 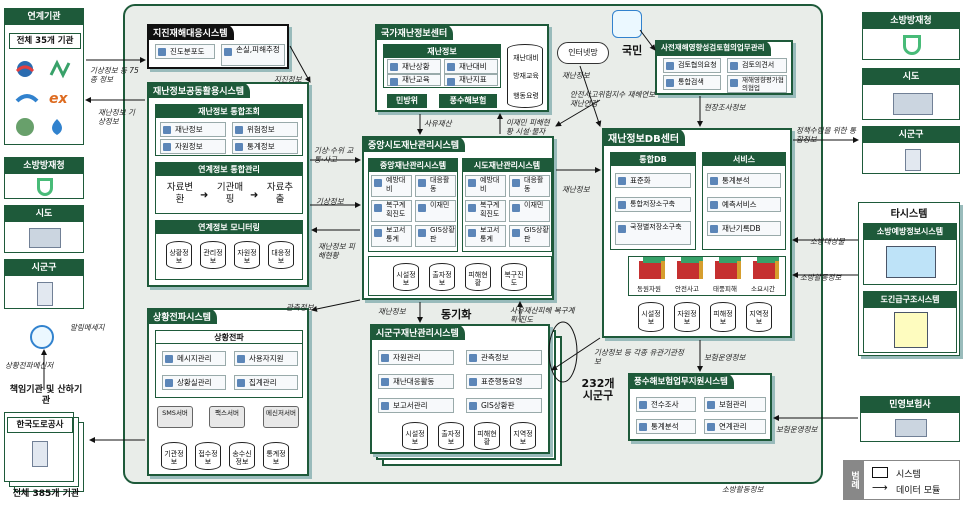 What do you see at coordinates (227, 417) in the screenshot?
I see `fax-server: 팩스서버` at bounding box center [227, 417].